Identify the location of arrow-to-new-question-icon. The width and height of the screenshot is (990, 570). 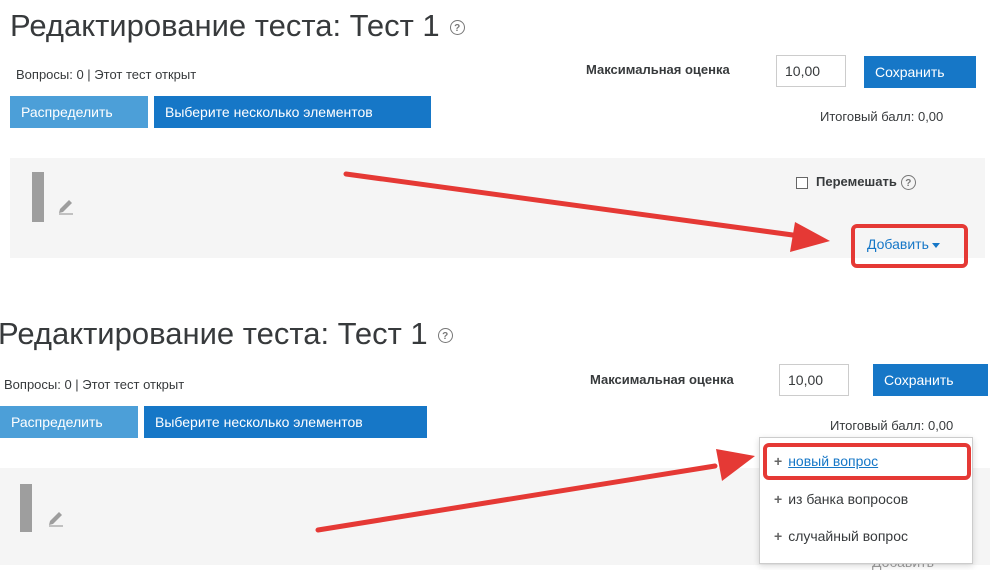
(516, 498).